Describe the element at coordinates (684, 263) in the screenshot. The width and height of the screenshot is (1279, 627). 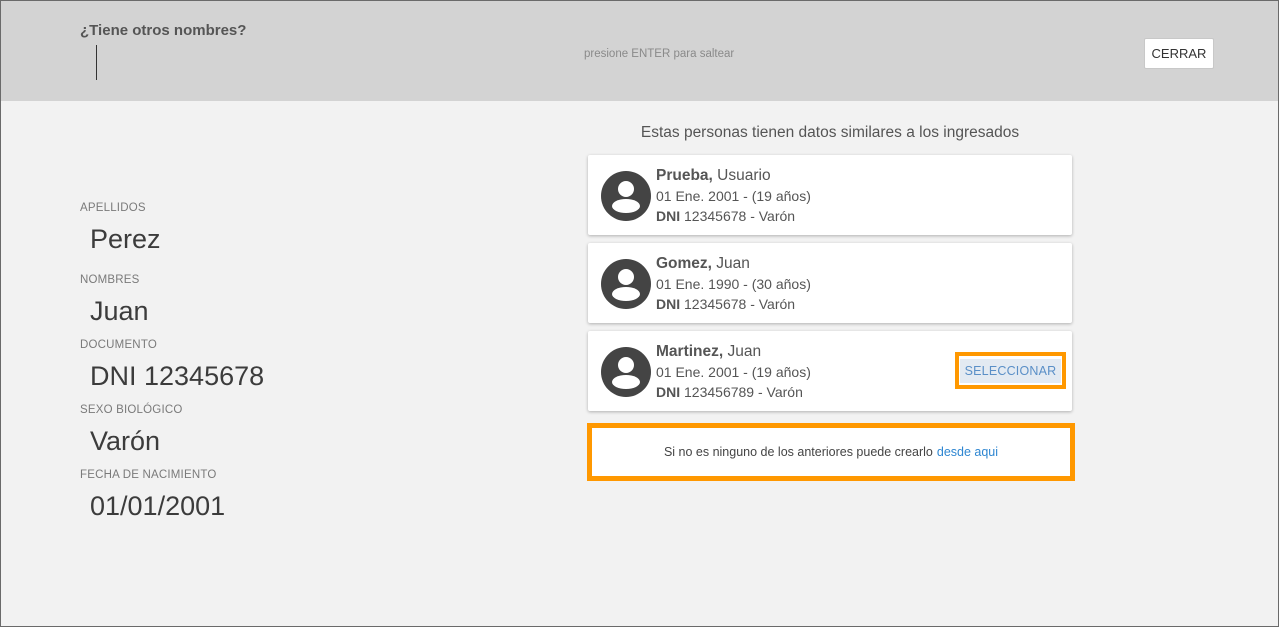
I see `card-last-name: Gomez,` at that location.